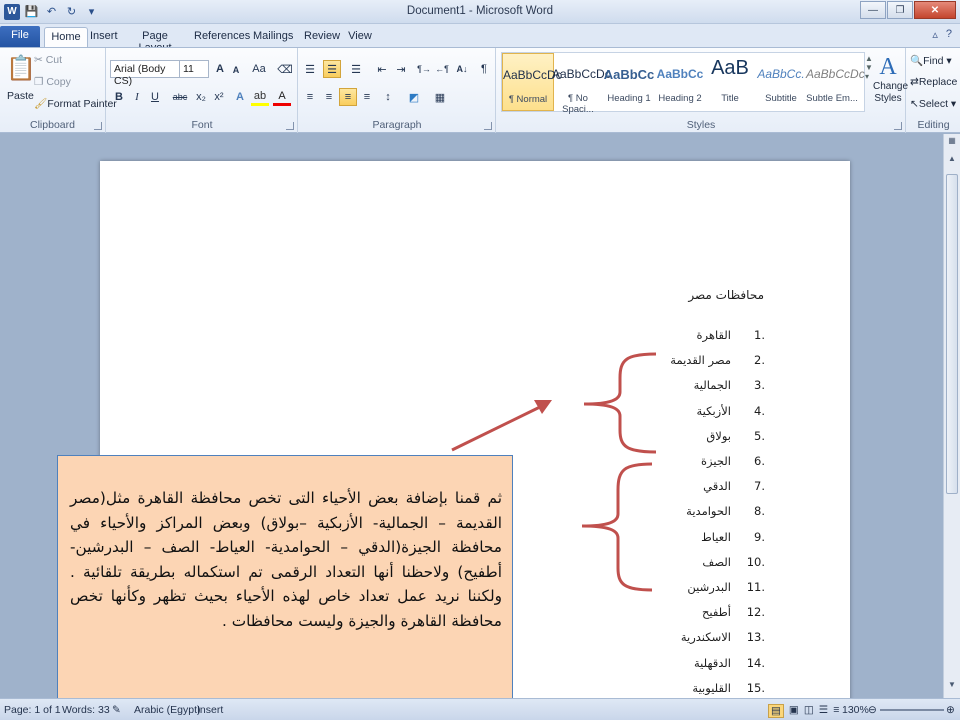  Describe the element at coordinates (685, 514) in the screenshot. I see `list-item: 8. الحوامدية` at that location.